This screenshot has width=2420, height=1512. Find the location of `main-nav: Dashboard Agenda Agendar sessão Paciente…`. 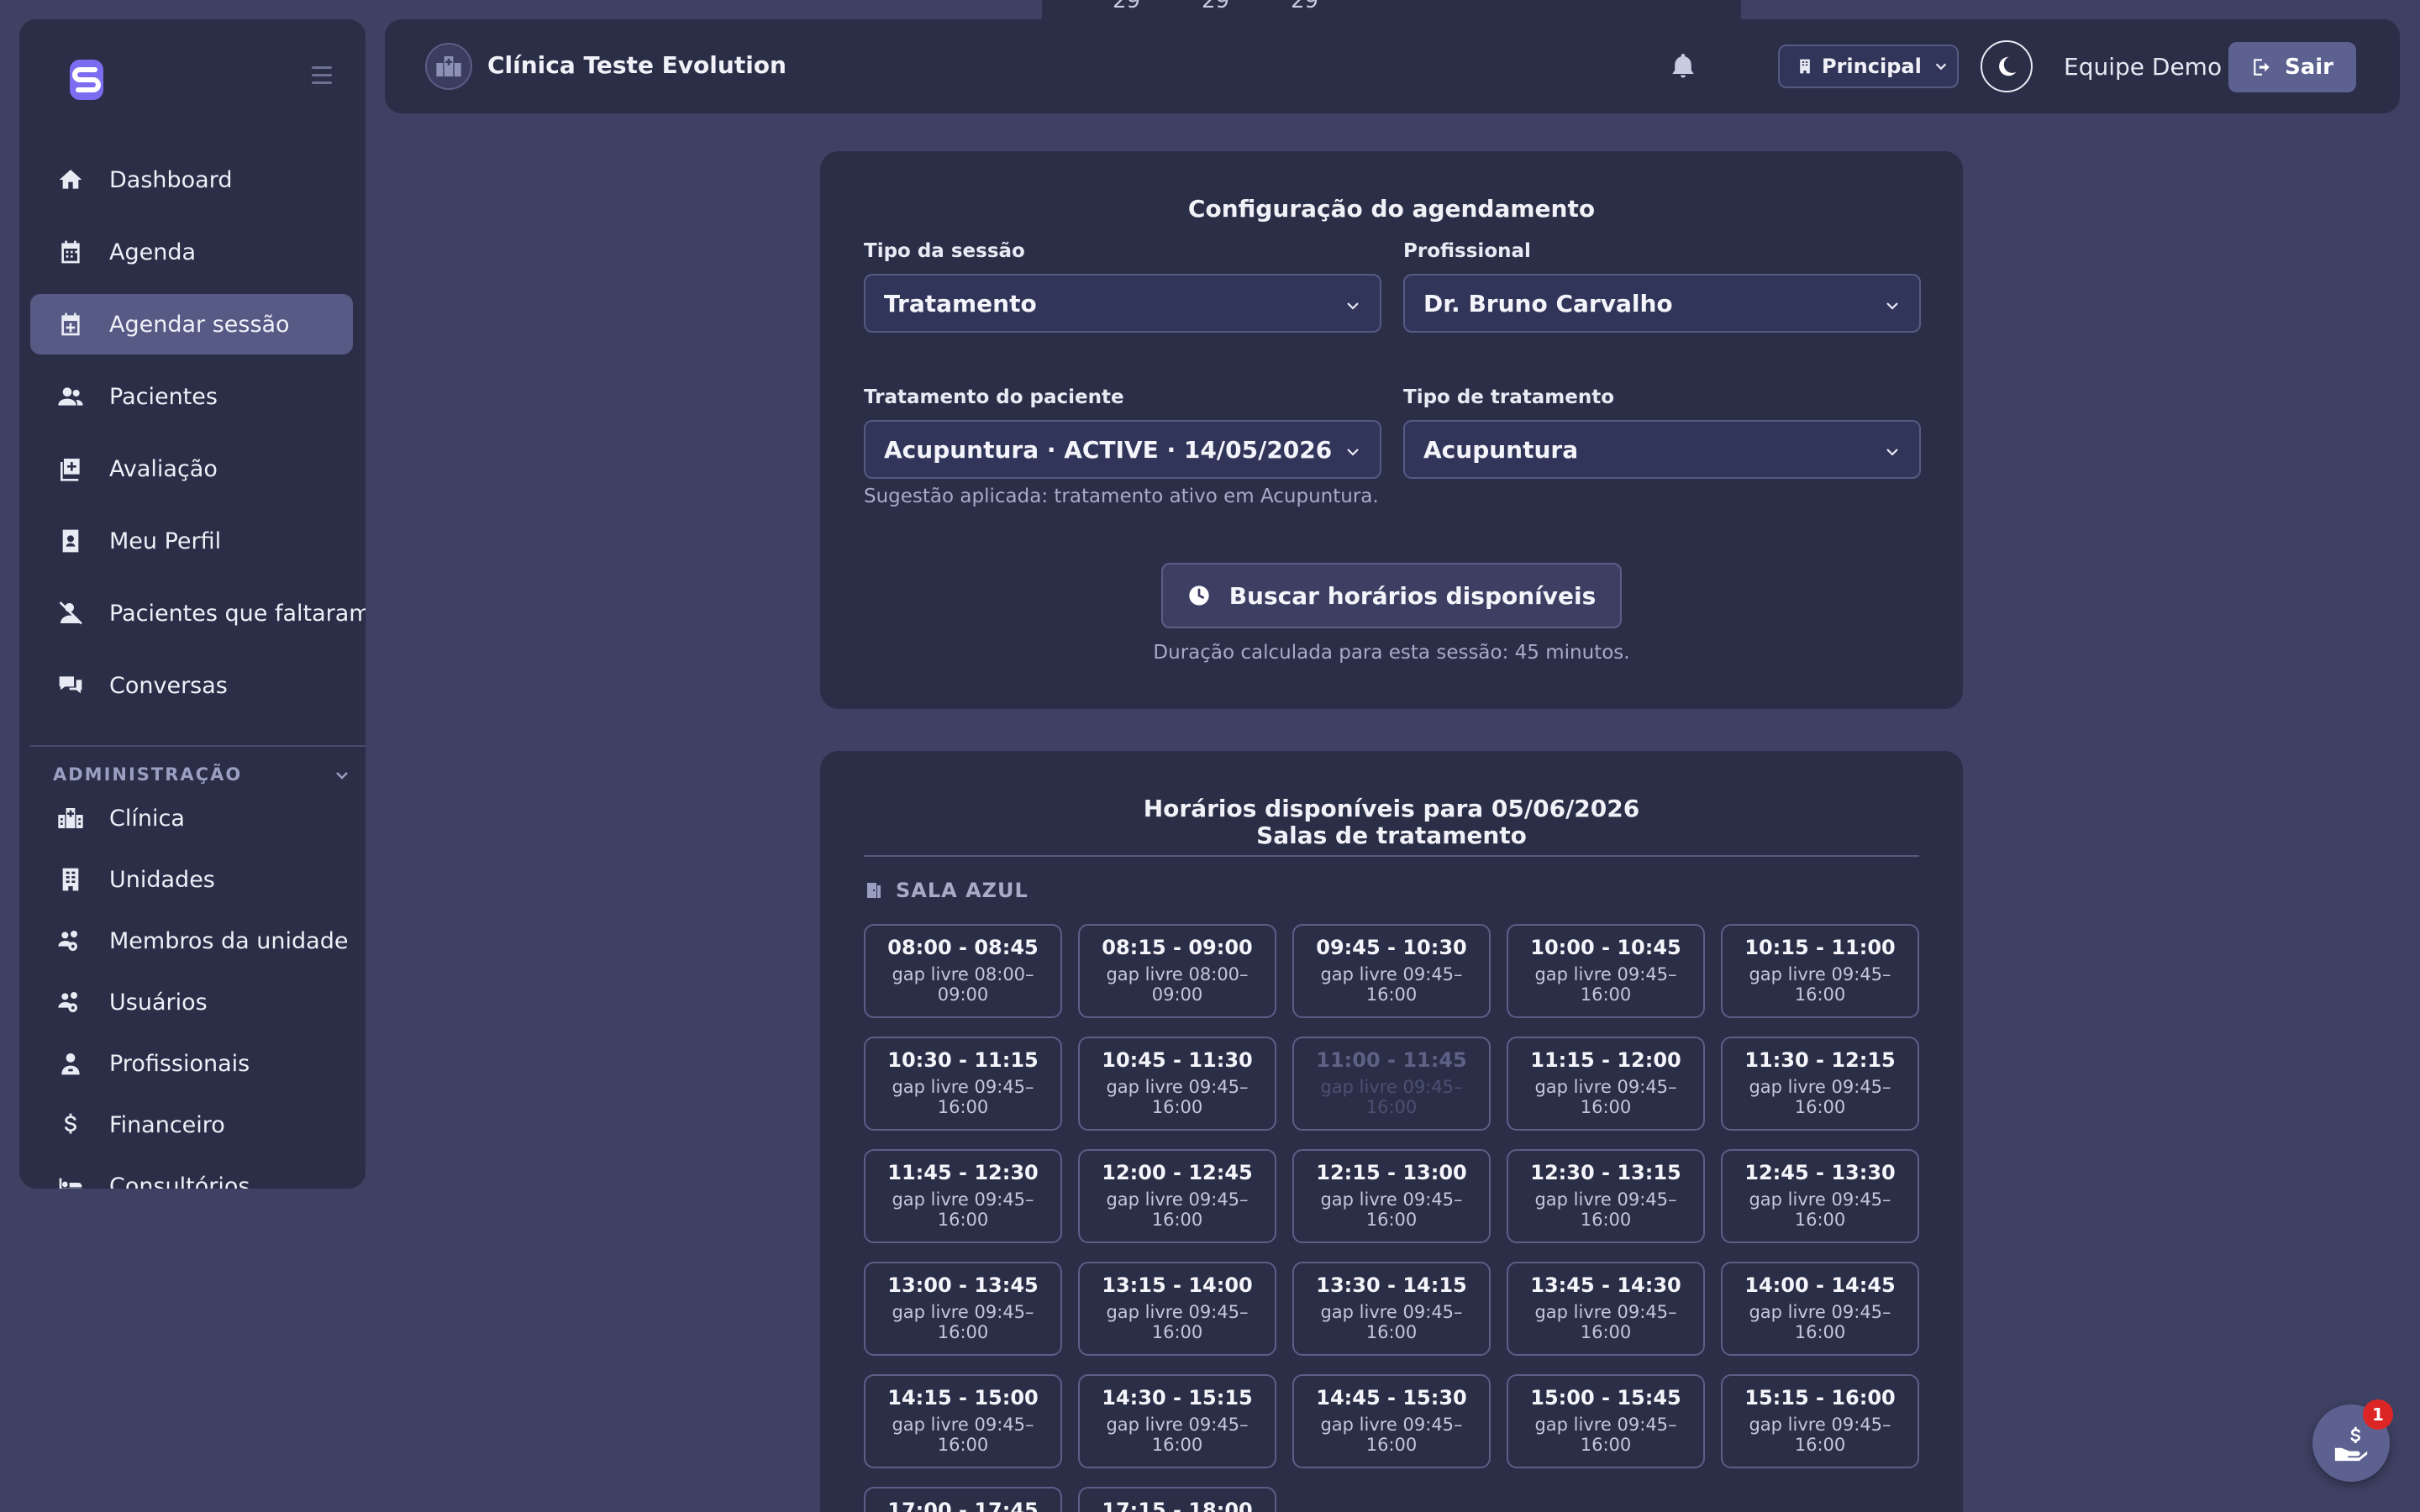

main-nav: Dashboard Agenda Agendar sessão Paciente… is located at coordinates (198, 438).